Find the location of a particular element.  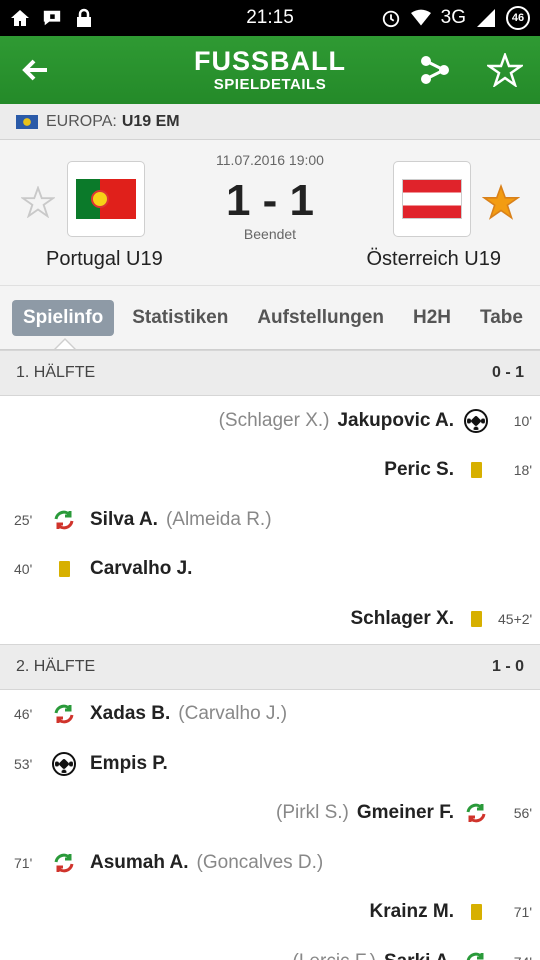

event-minute: 10' is located at coordinates (522, 420).